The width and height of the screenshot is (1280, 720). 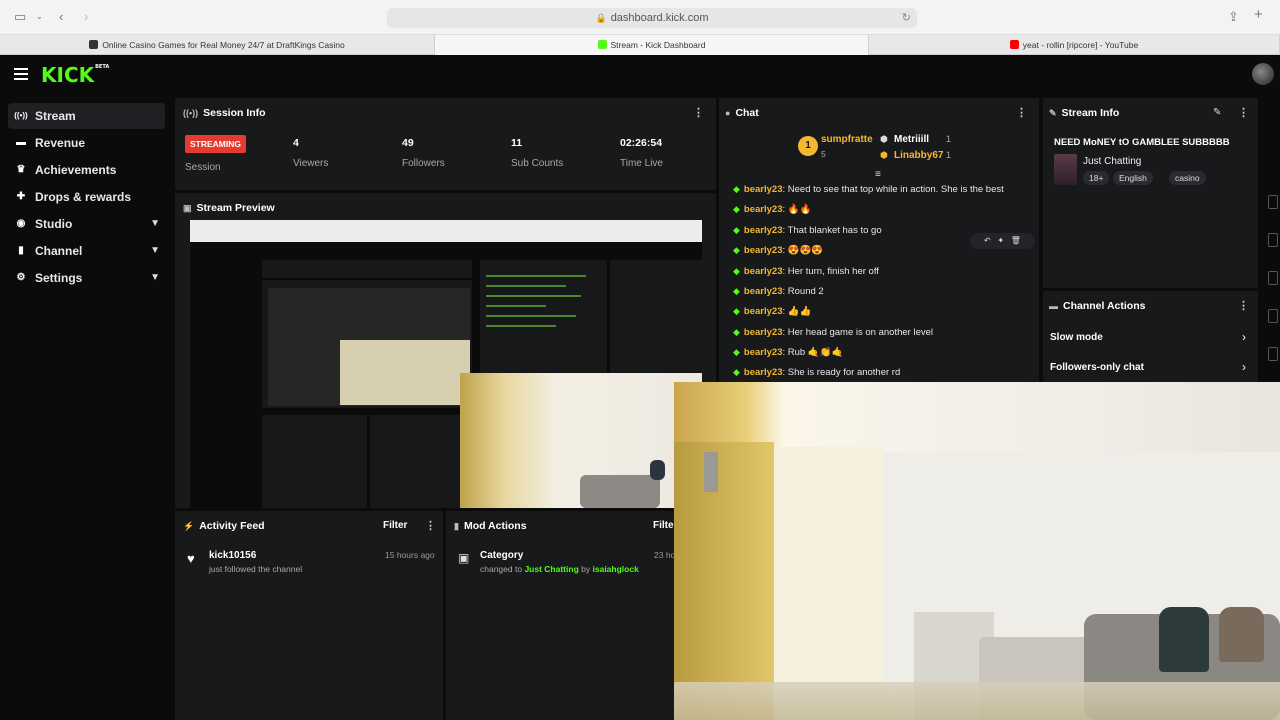 What do you see at coordinates (86, 16) in the screenshot?
I see `forward-icon: ›` at bounding box center [86, 16].